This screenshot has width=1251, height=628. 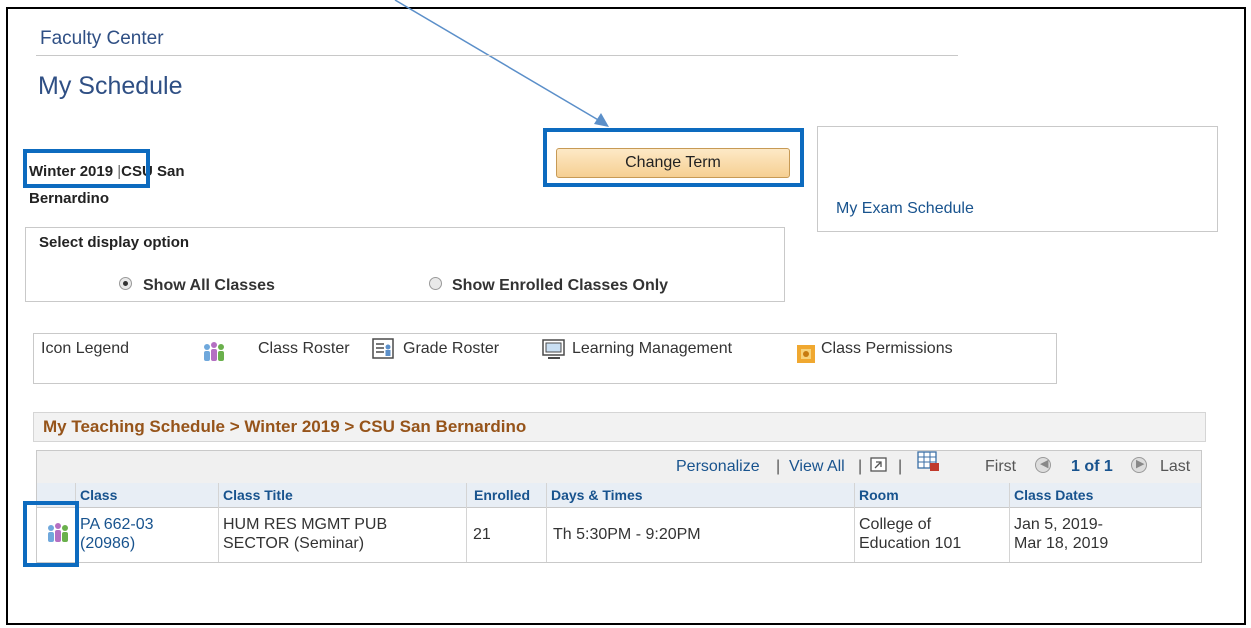 I want to click on breadcrumb: Faculty Center, so click(x=102, y=38).